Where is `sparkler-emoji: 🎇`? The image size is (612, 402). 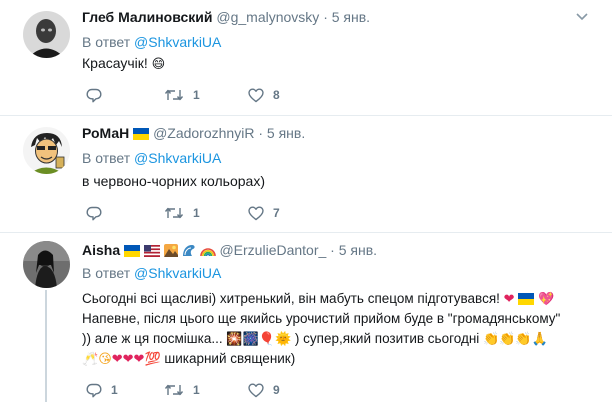 sparkler-emoji: 🎇 is located at coordinates (234, 339).